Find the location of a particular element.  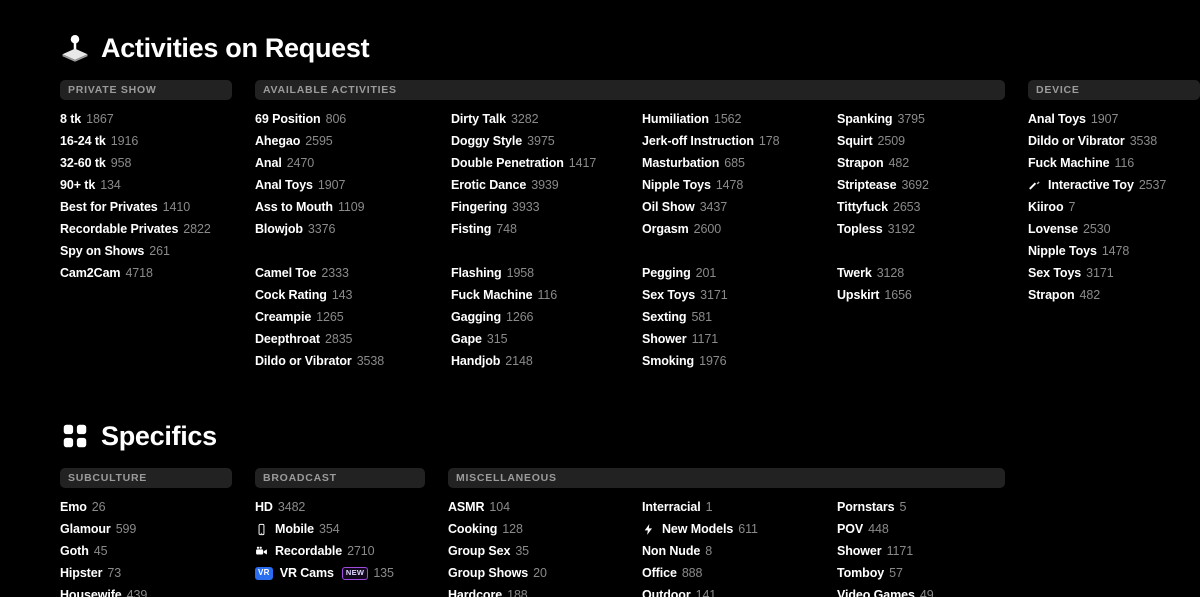

list-item-count: 3171 is located at coordinates (1100, 273).